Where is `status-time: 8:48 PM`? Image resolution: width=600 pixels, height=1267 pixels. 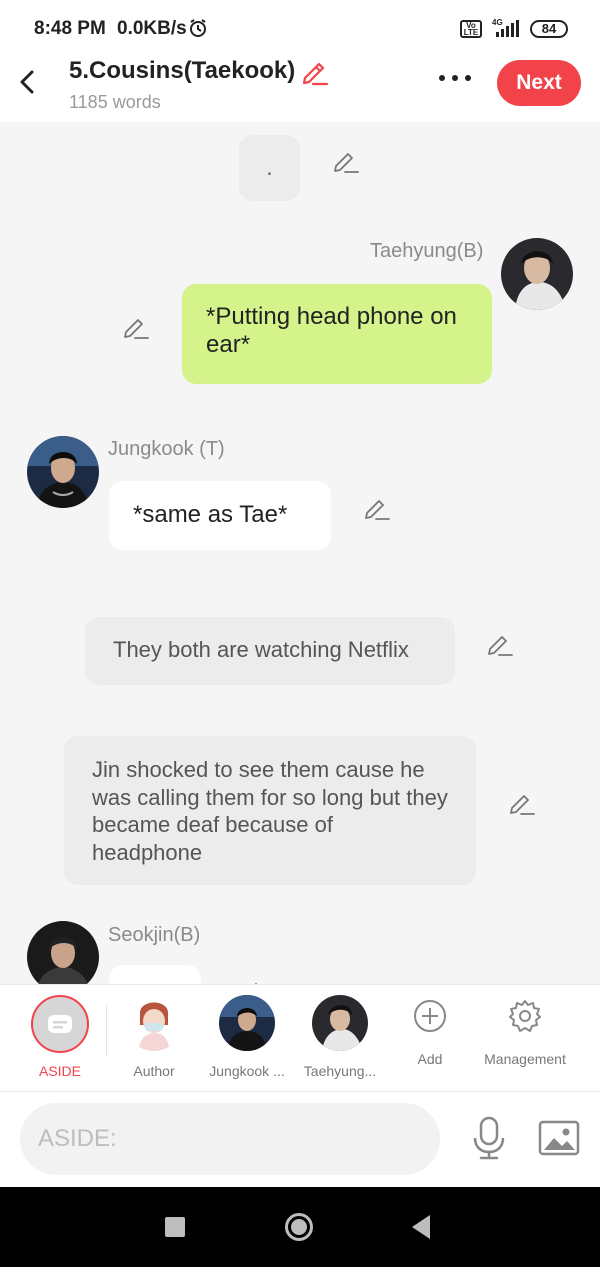 status-time: 8:48 PM is located at coordinates (70, 28).